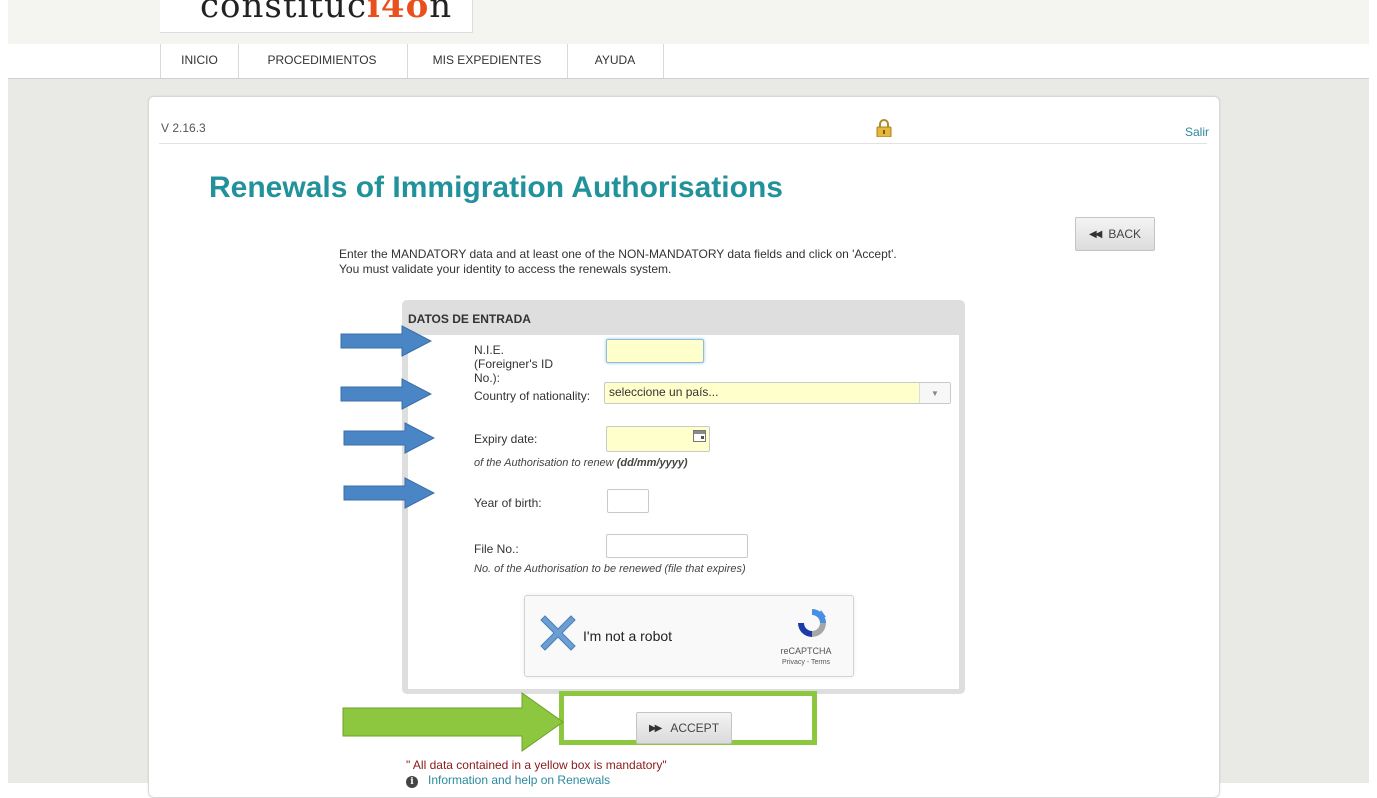 The width and height of the screenshot is (1377, 798). I want to click on expiry-date-input, so click(658, 439).